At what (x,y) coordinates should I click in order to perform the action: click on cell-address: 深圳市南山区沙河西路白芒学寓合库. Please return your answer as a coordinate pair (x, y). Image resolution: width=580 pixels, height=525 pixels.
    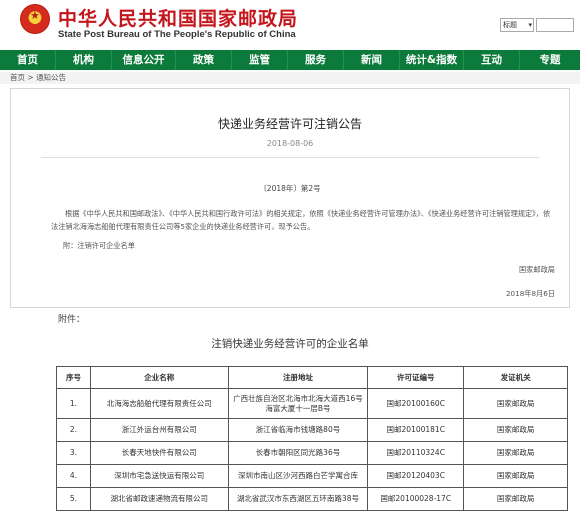
    Looking at the image, I should click on (298, 476).